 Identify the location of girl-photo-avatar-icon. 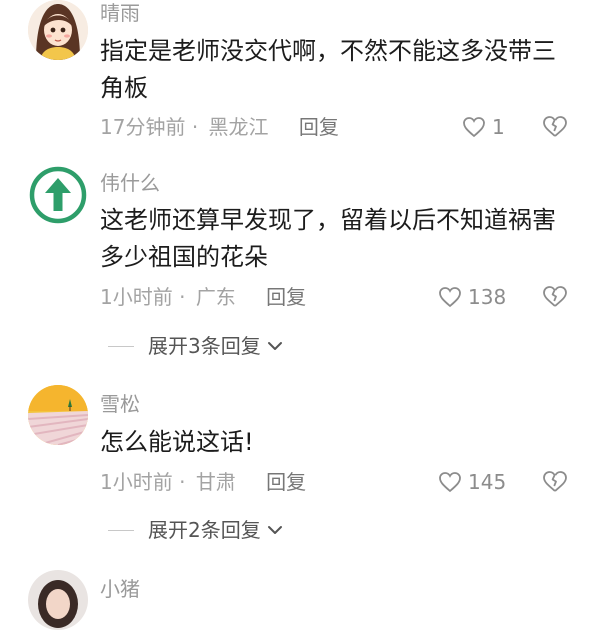
(58, 600).